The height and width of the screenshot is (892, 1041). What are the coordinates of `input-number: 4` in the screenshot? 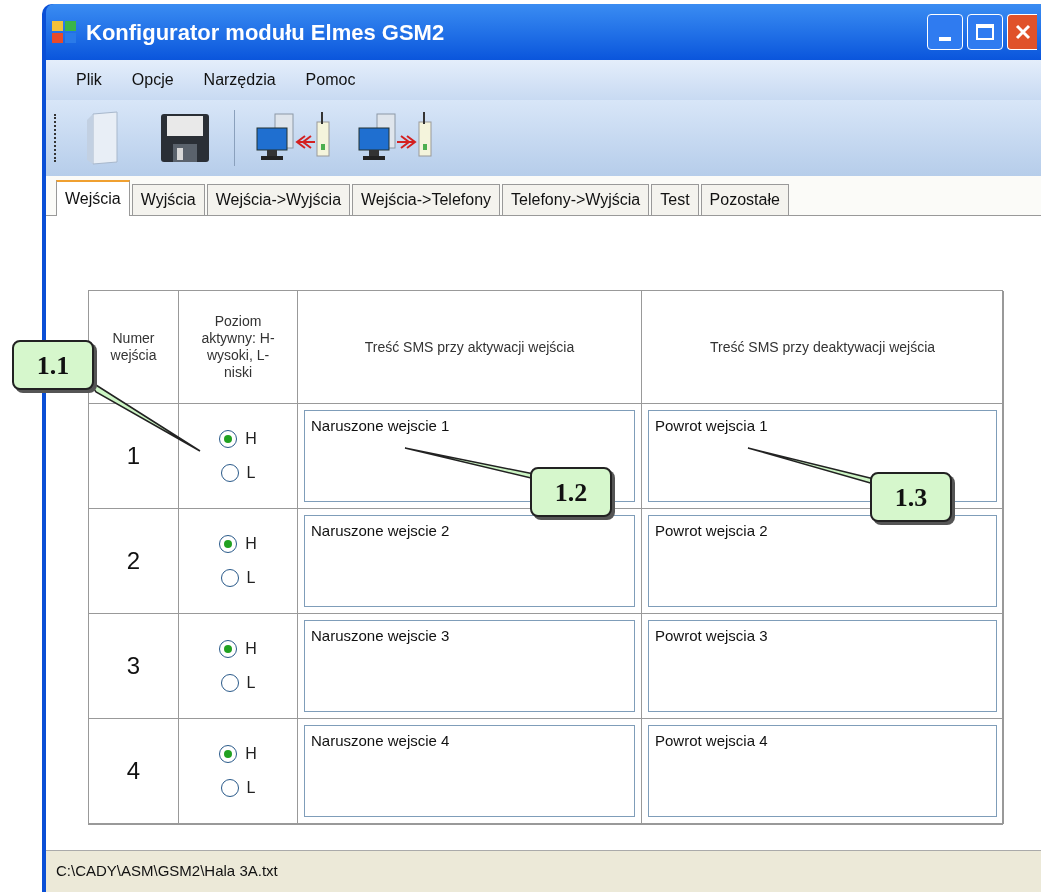 It's located at (133, 771).